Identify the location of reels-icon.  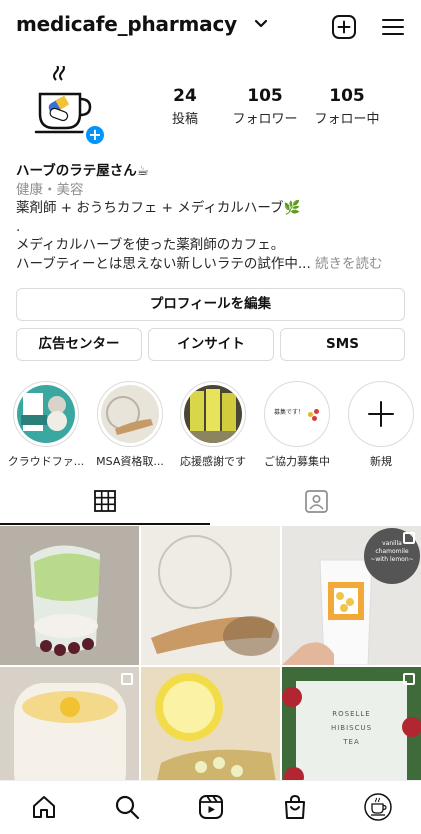
(211, 807).